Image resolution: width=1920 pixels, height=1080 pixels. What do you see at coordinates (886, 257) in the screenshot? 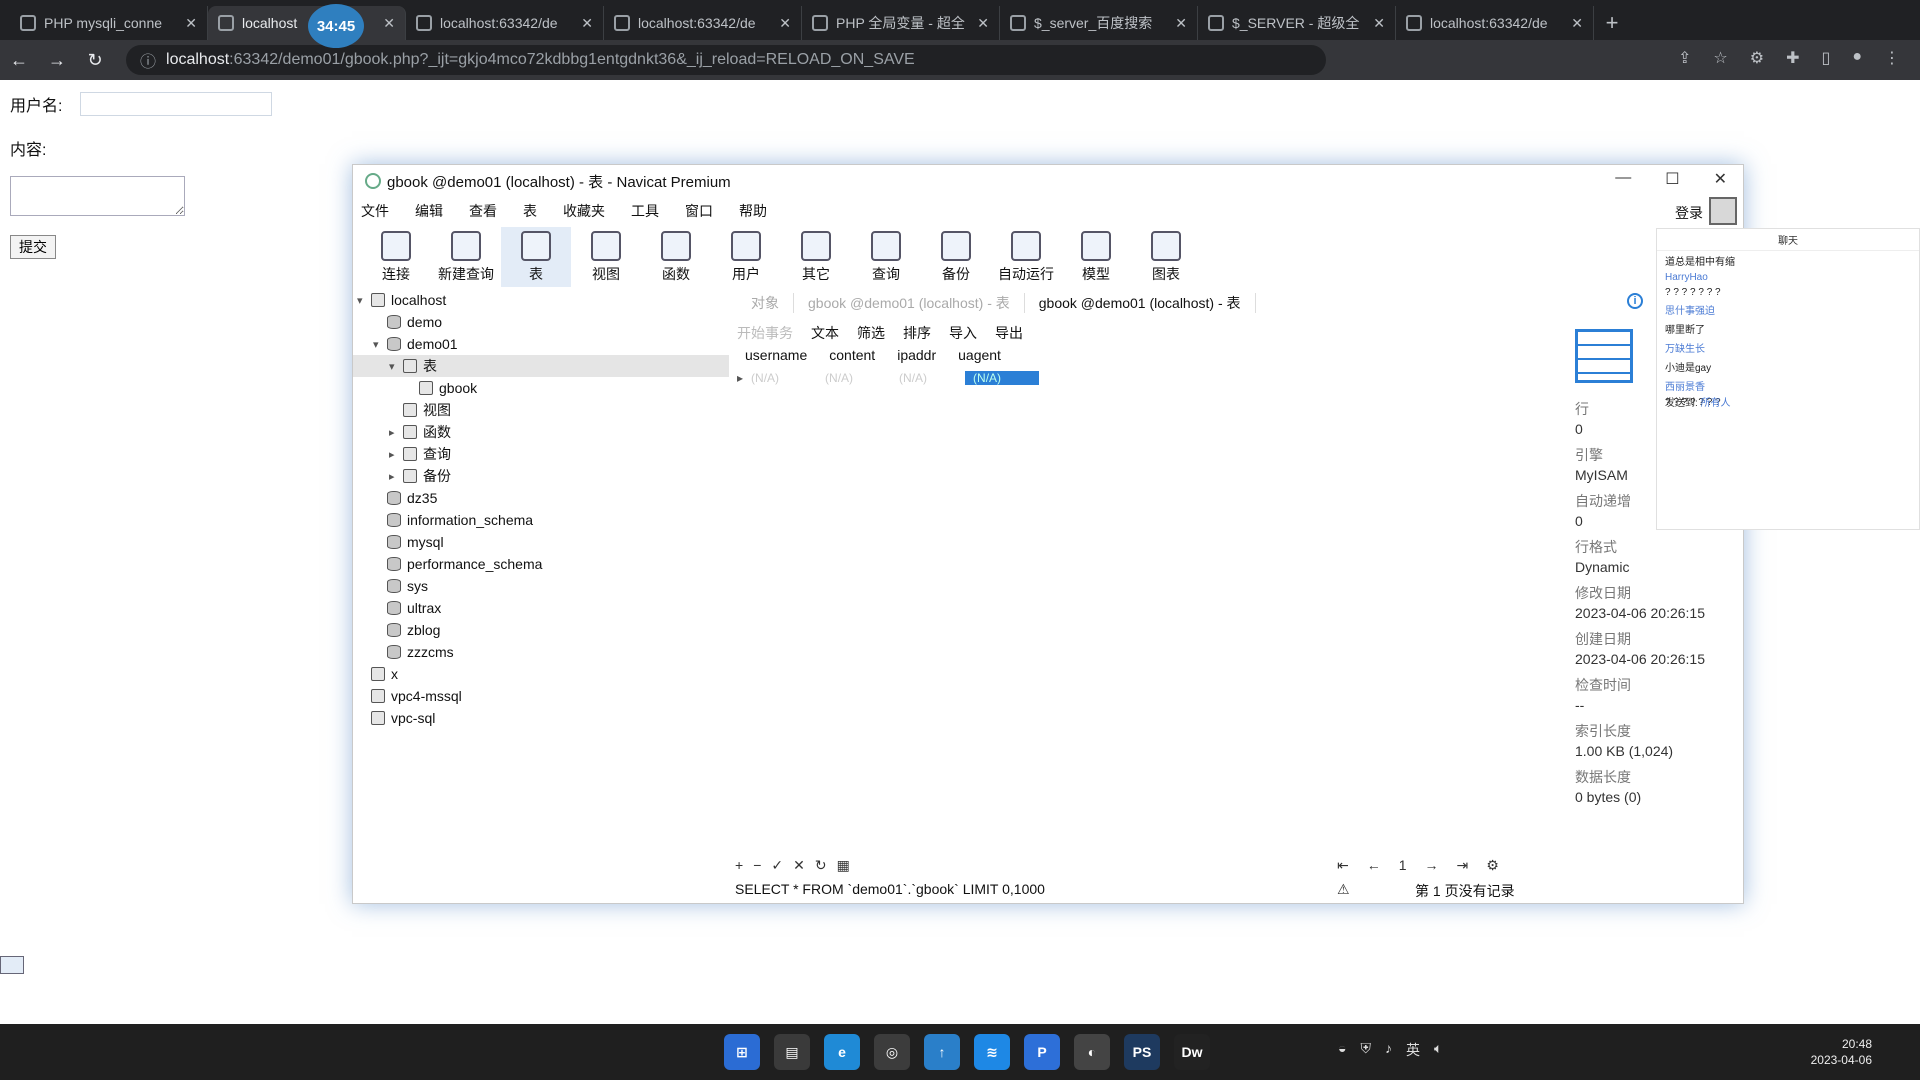
I see `toolbar-button: 查询` at bounding box center [886, 257].